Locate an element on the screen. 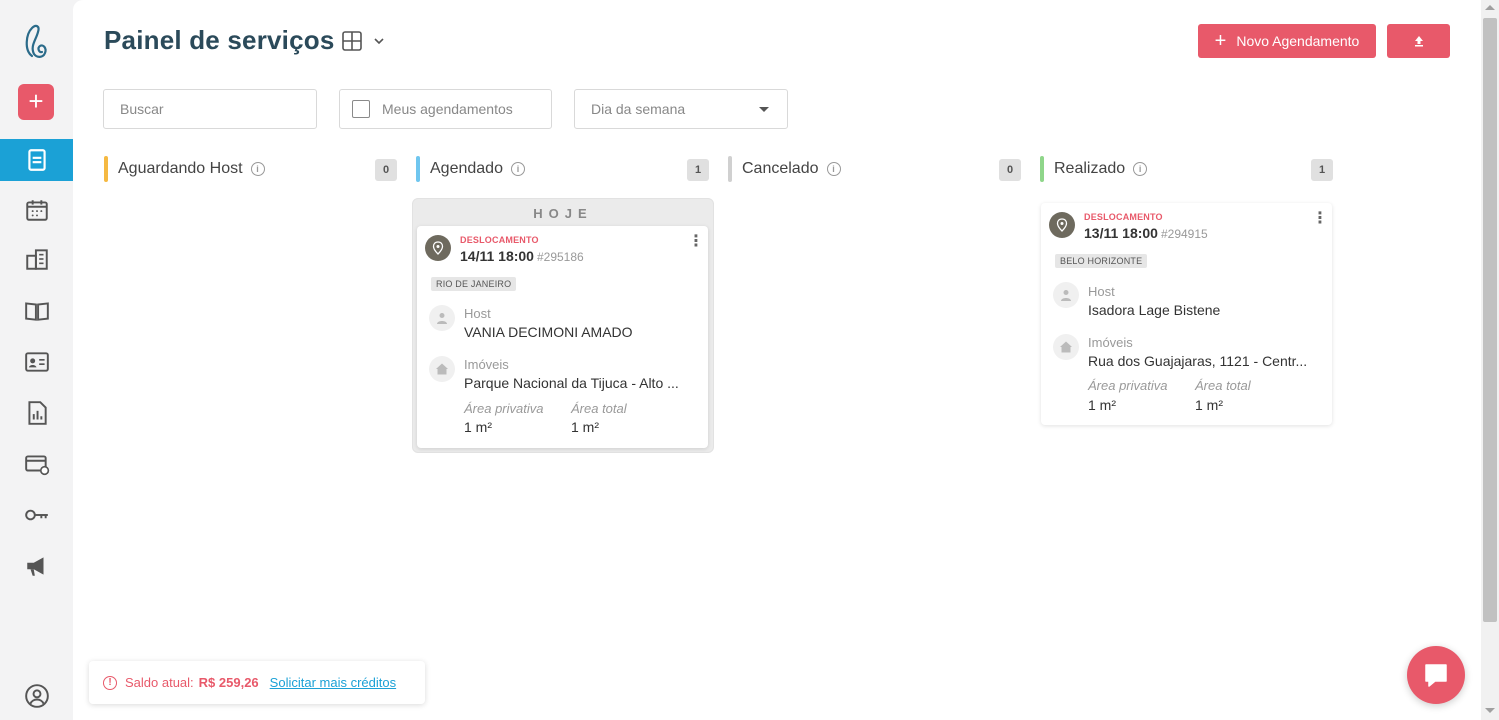 The height and width of the screenshot is (720, 1499). nav-announcements is located at coordinates (36, 566).